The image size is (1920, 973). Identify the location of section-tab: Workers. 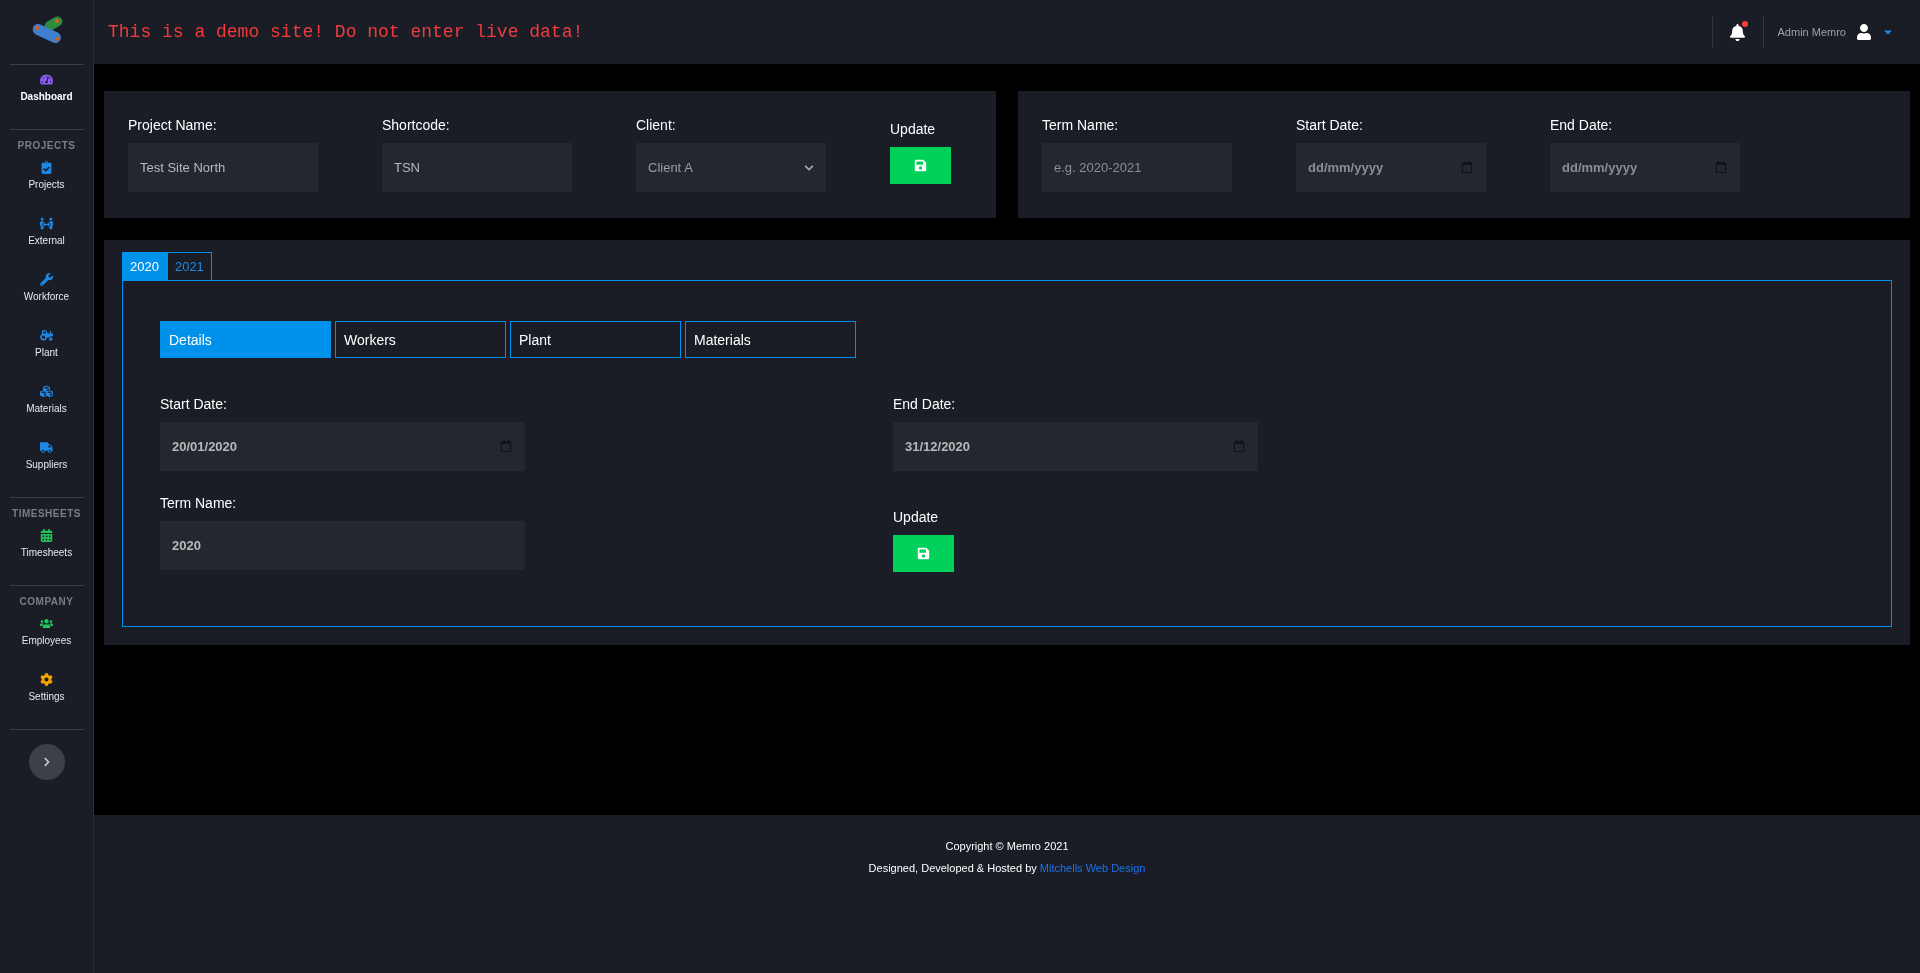
(420, 339).